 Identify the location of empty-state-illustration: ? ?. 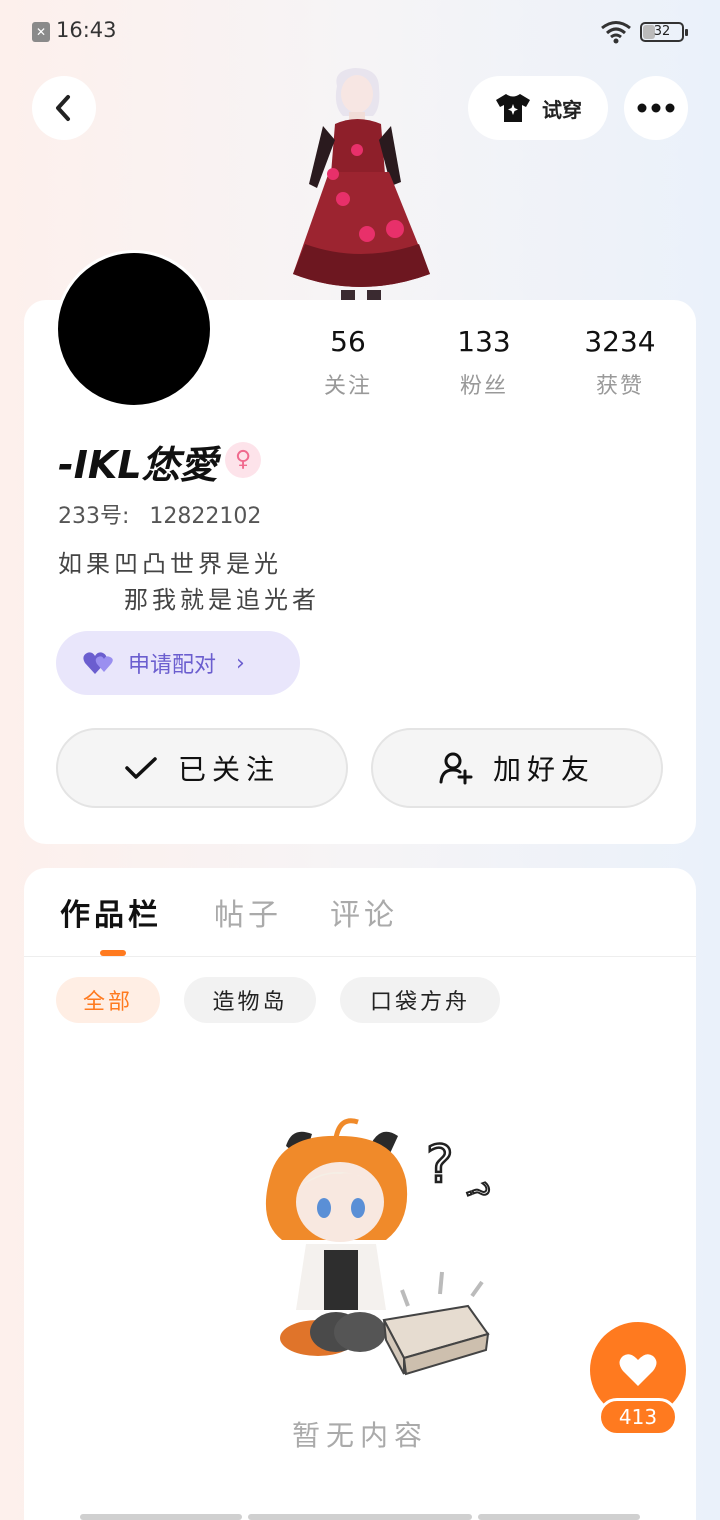
(381, 1247).